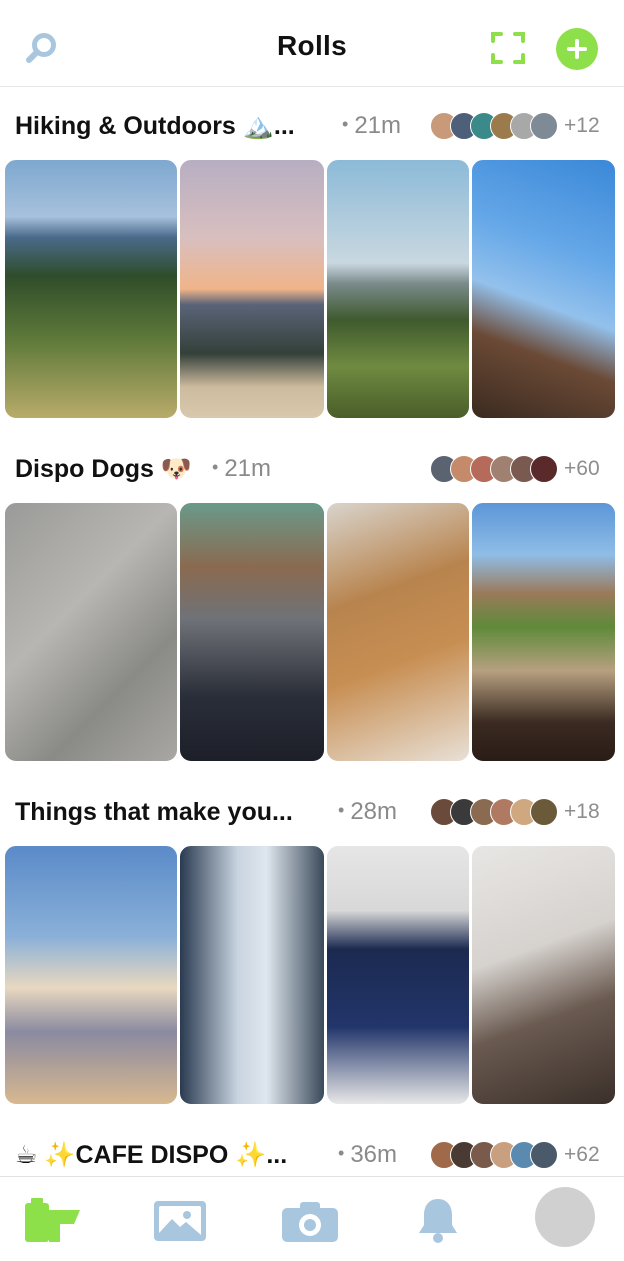 The image size is (624, 1261). Describe the element at coordinates (582, 1154) in the screenshot. I see `member-count: +62` at that location.